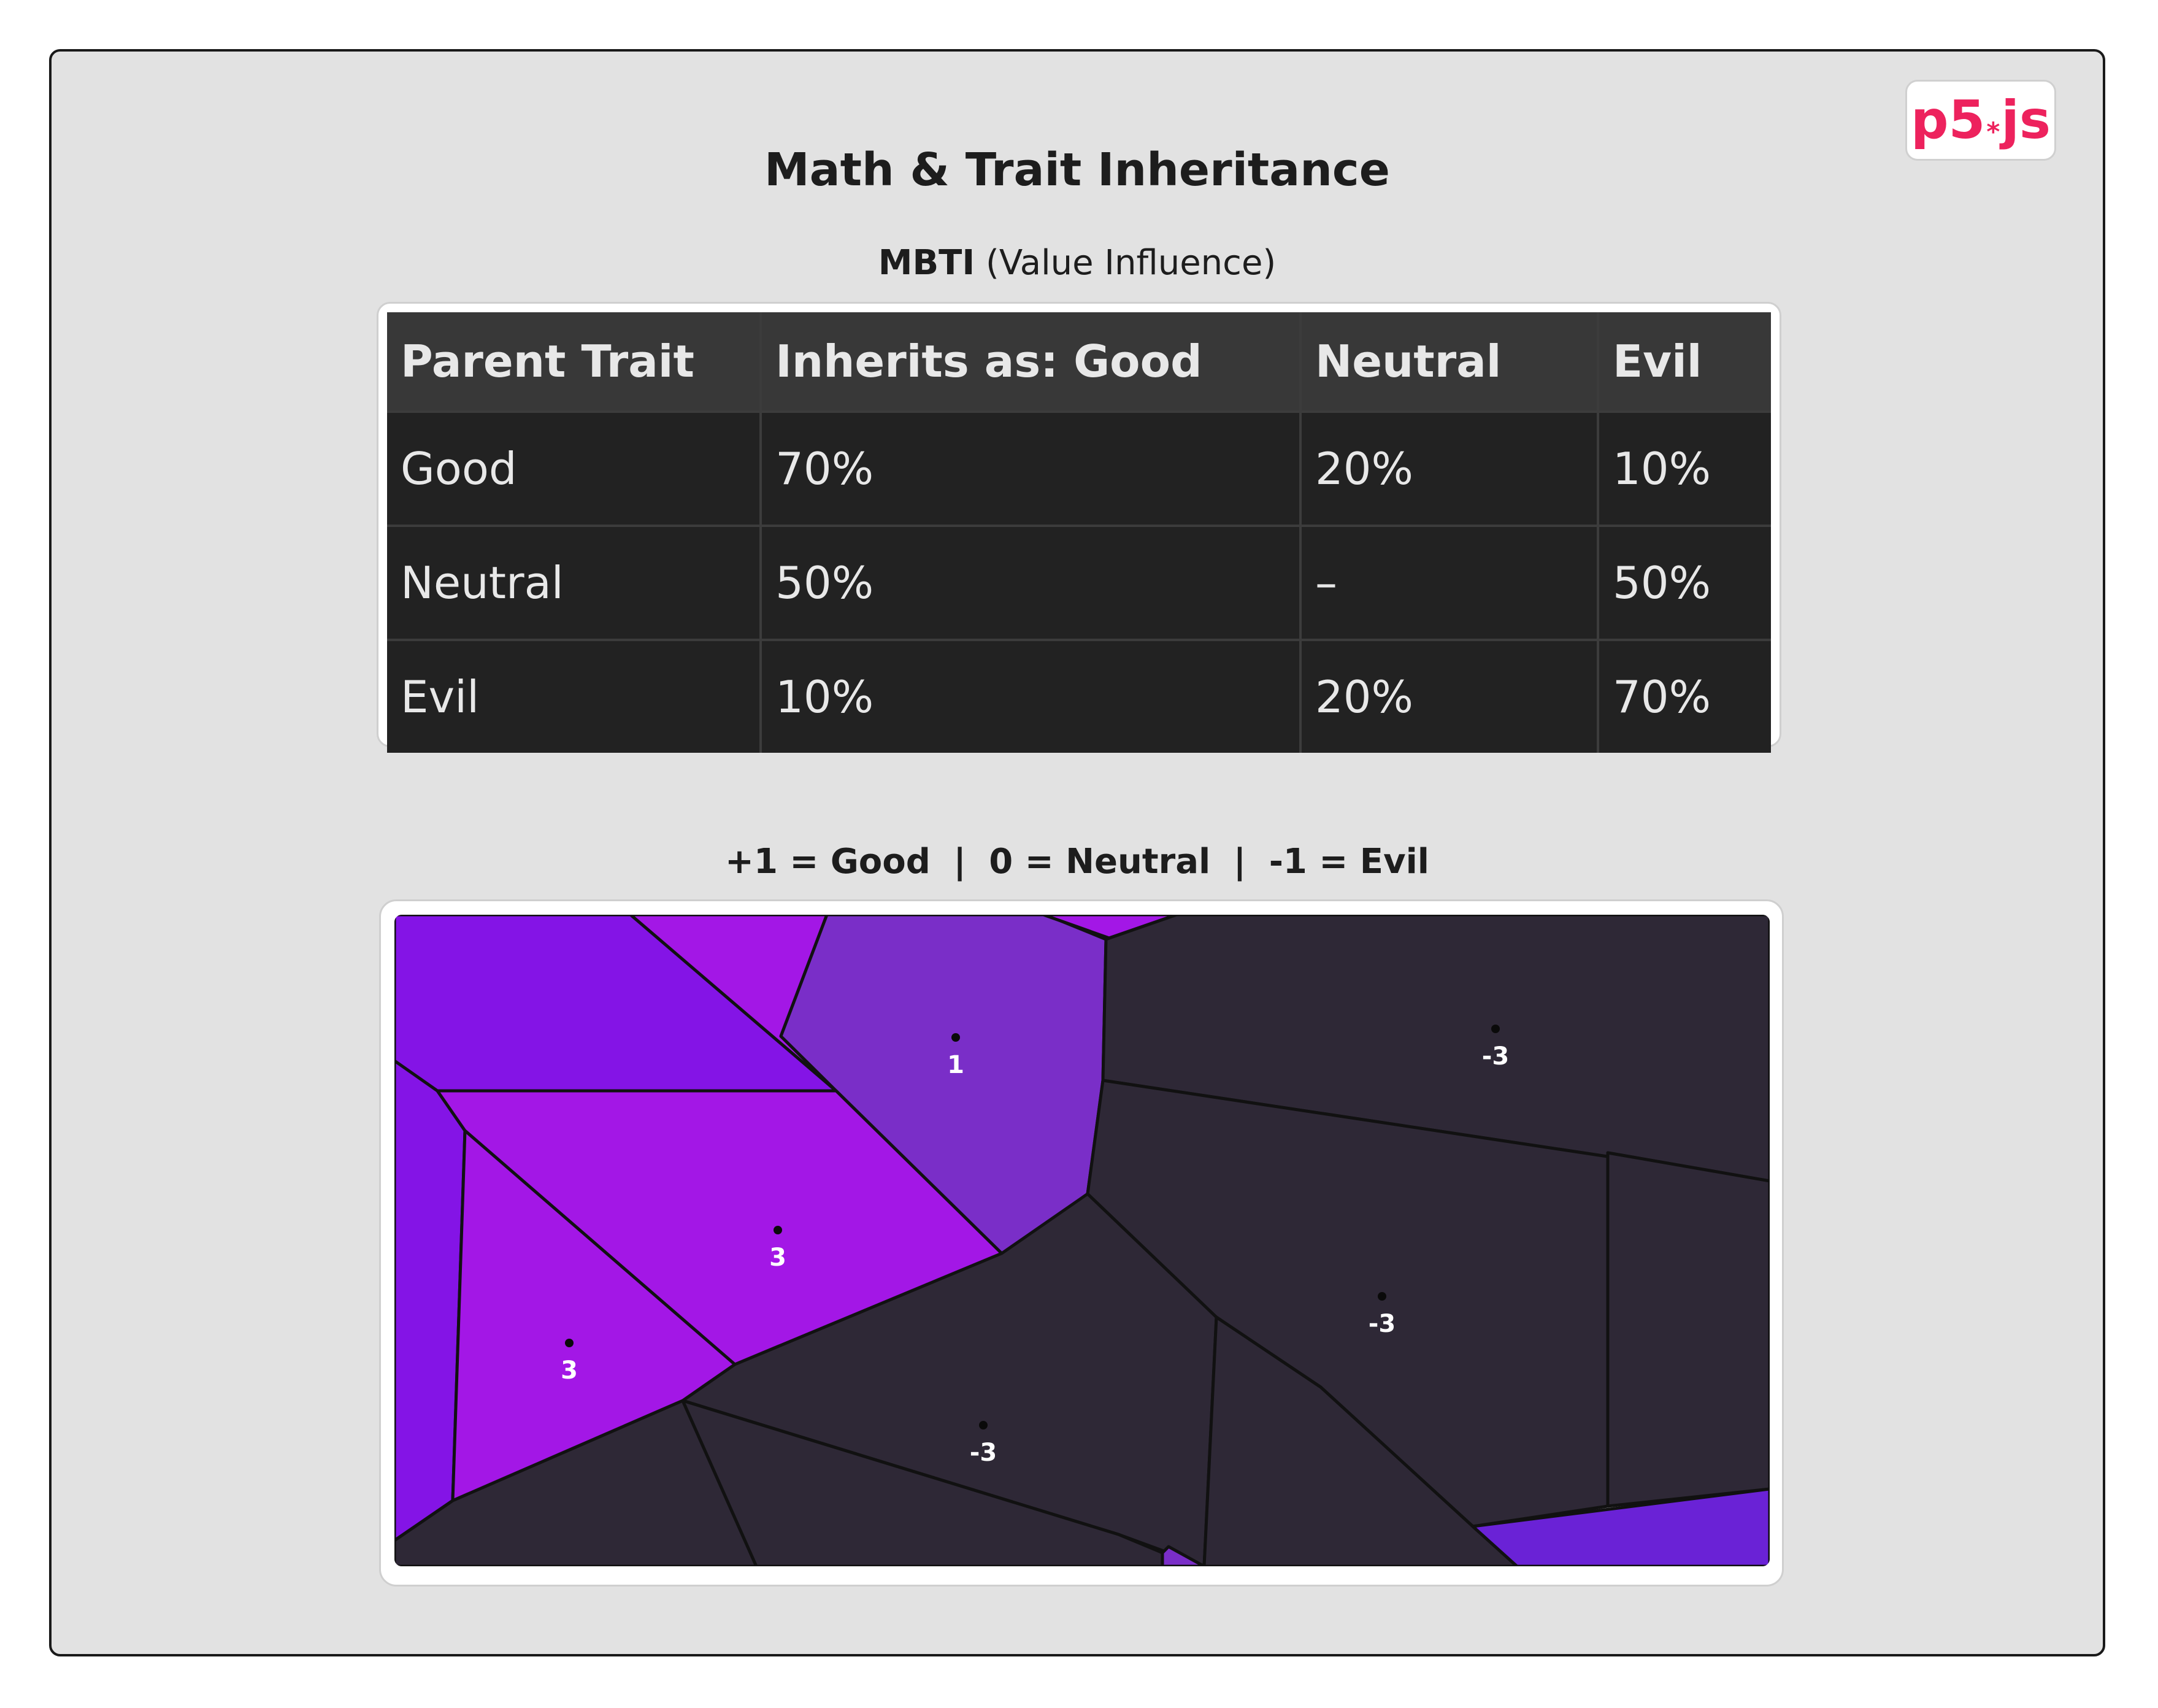 This screenshot has width=2158, height=1708. I want to click on table-row: Good 70% 20% 10%, so click(1079, 469).